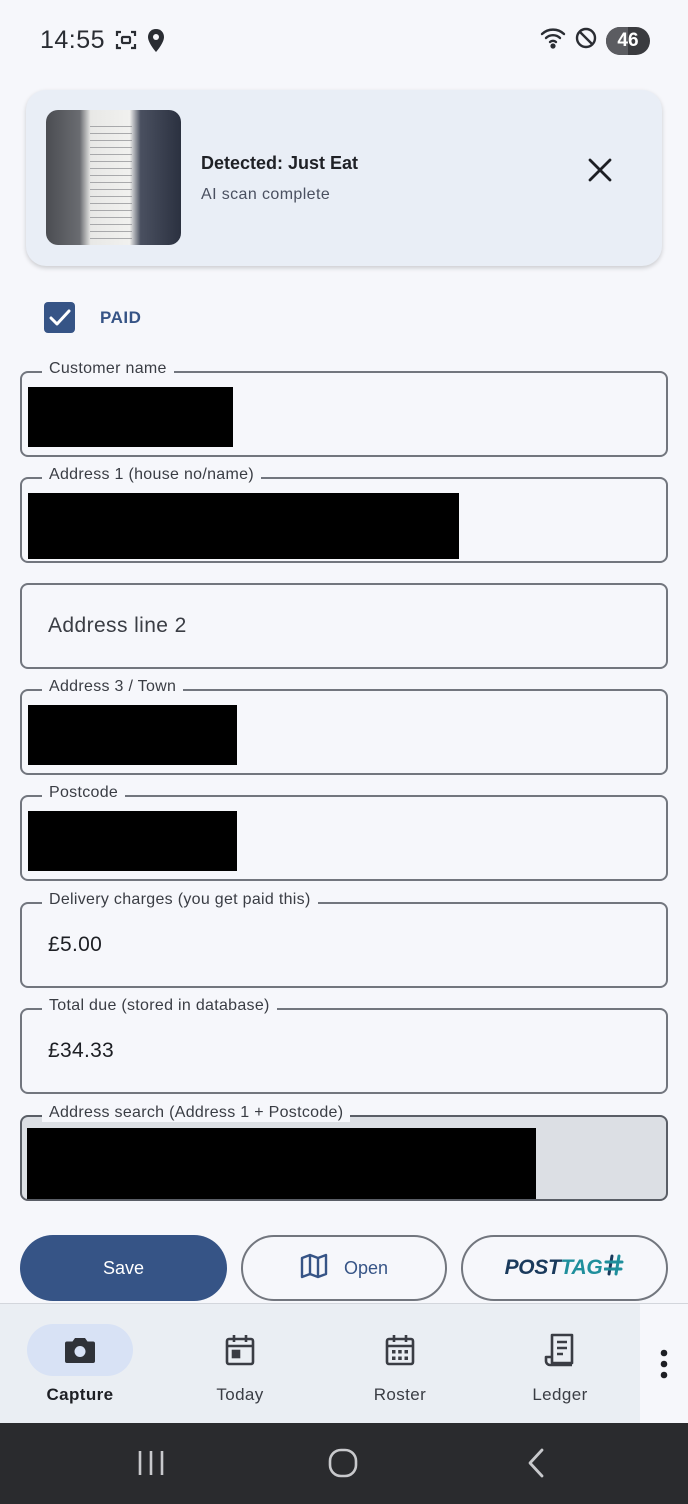  I want to click on battery-level: 46, so click(628, 40).